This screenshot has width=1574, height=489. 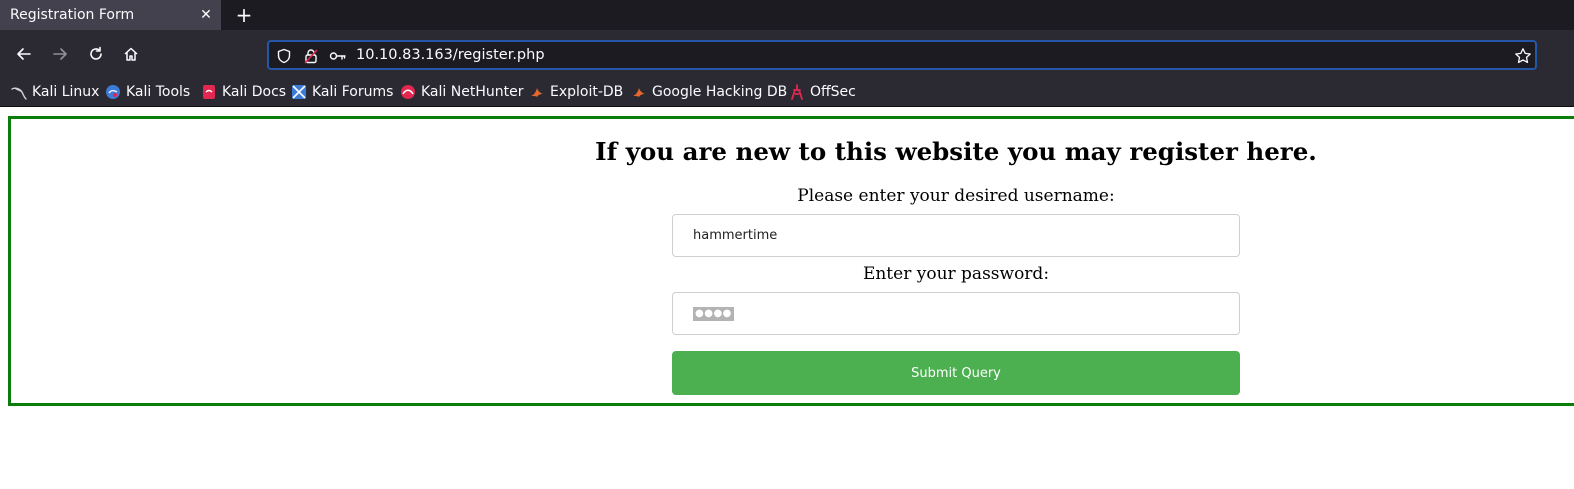 What do you see at coordinates (956, 313) in the screenshot?
I see `password-input: ●●●●` at bounding box center [956, 313].